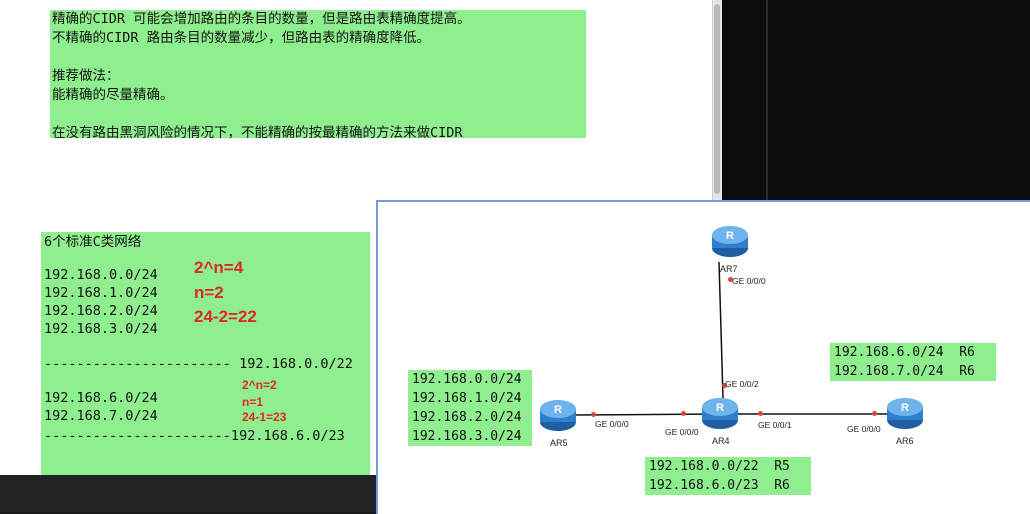 Image resolution: width=1030 pixels, height=514 pixels. I want to click on network-line: 192.168.3.0/24, so click(467, 436).